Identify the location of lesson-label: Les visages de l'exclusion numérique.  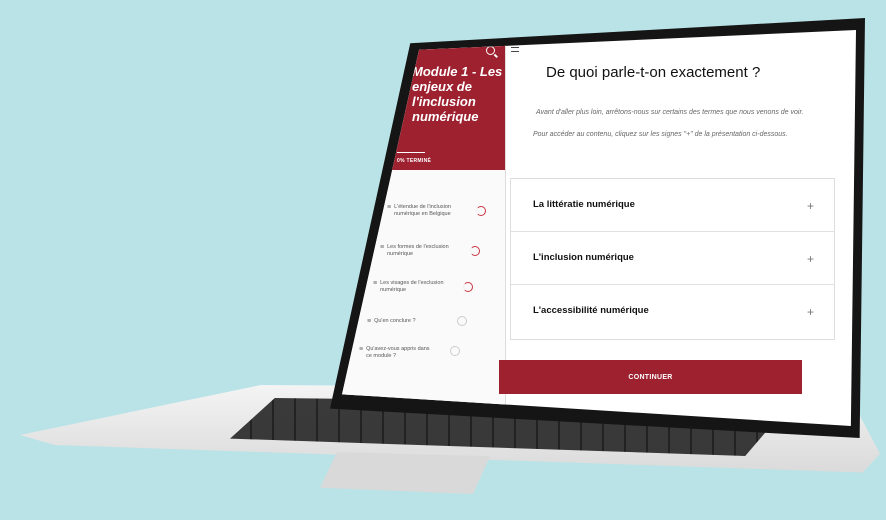
(412, 286).